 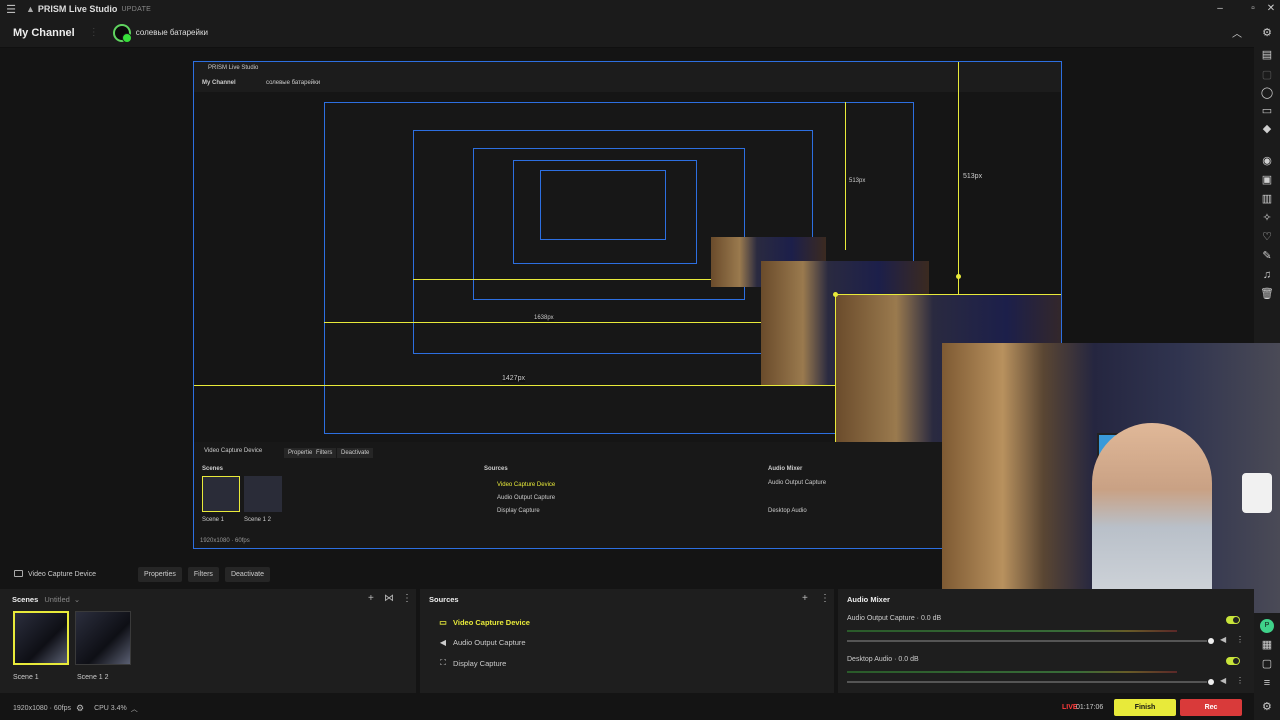 What do you see at coordinates (1267, 237) in the screenshot?
I see `heart-icon: ♡` at bounding box center [1267, 237].